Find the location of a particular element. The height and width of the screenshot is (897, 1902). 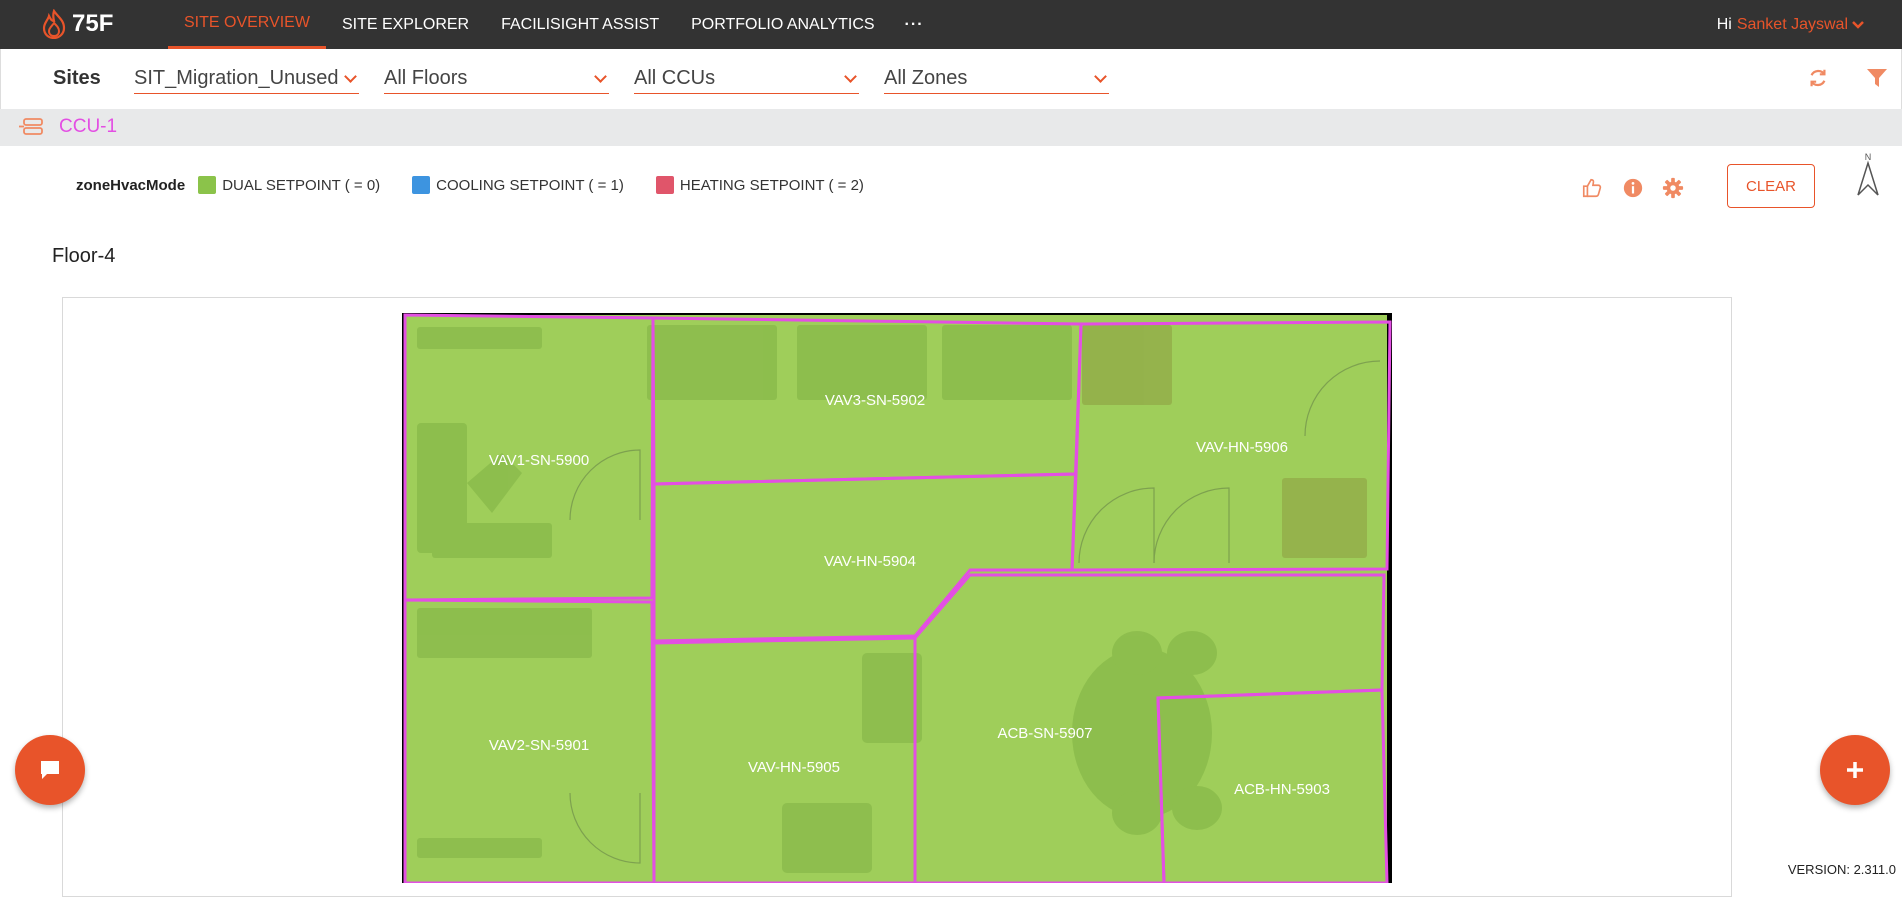

greeting-text: Hi is located at coordinates (1724, 24).